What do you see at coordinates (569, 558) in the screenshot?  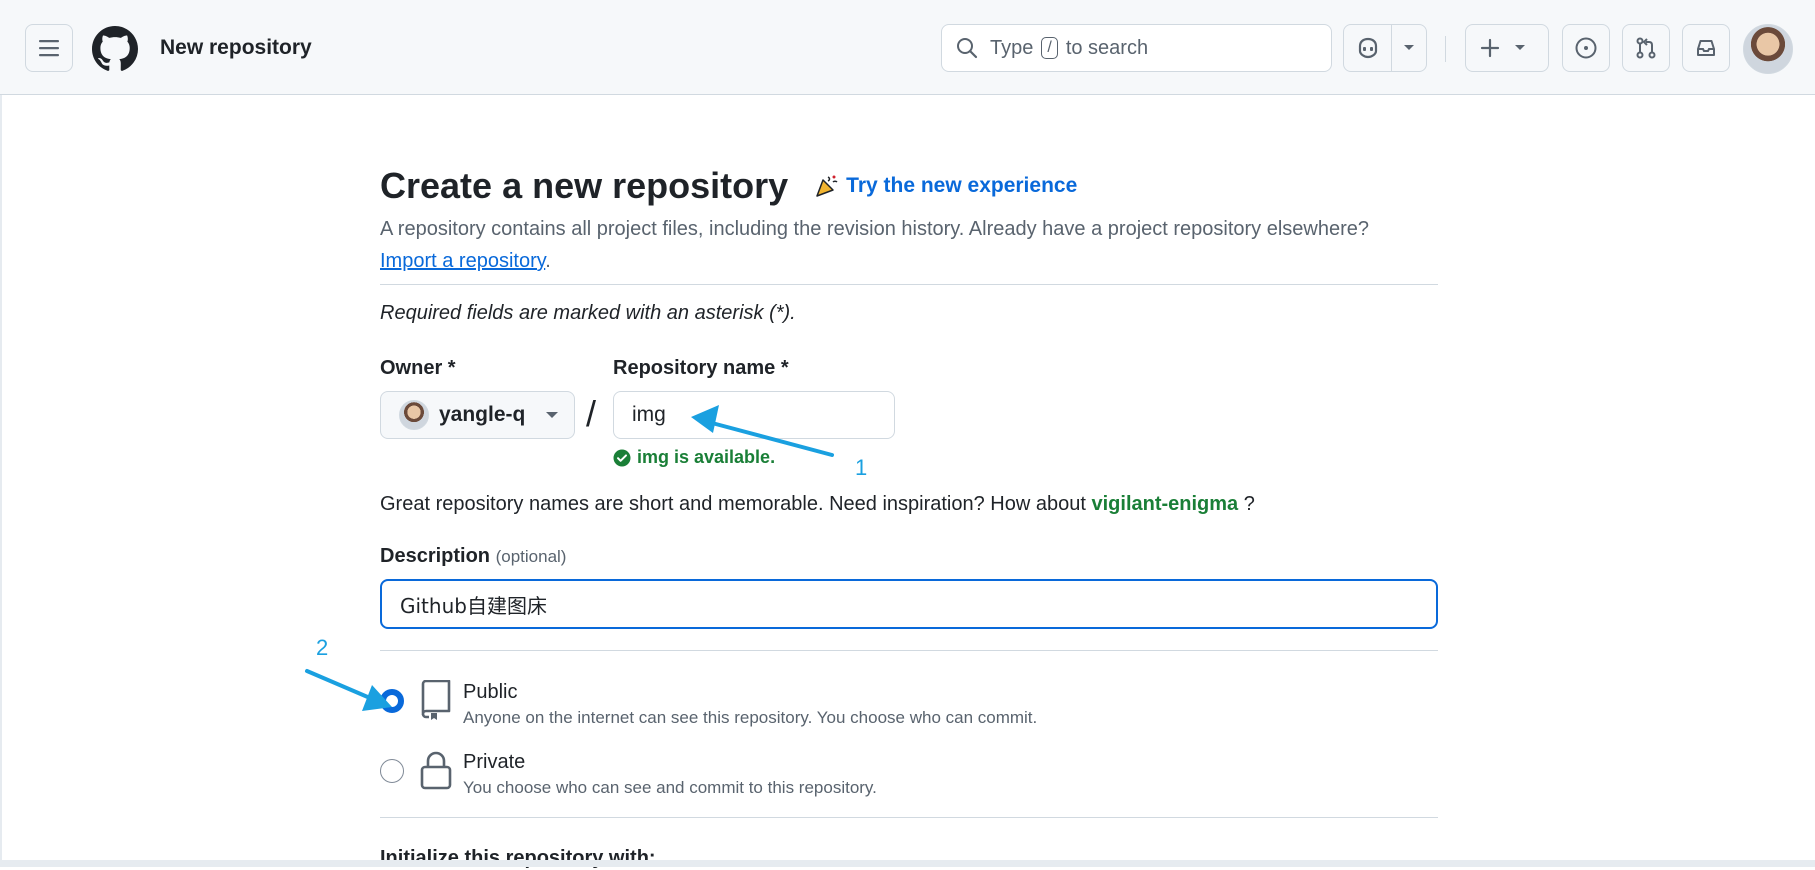 I see `annotation-overlay` at bounding box center [569, 558].